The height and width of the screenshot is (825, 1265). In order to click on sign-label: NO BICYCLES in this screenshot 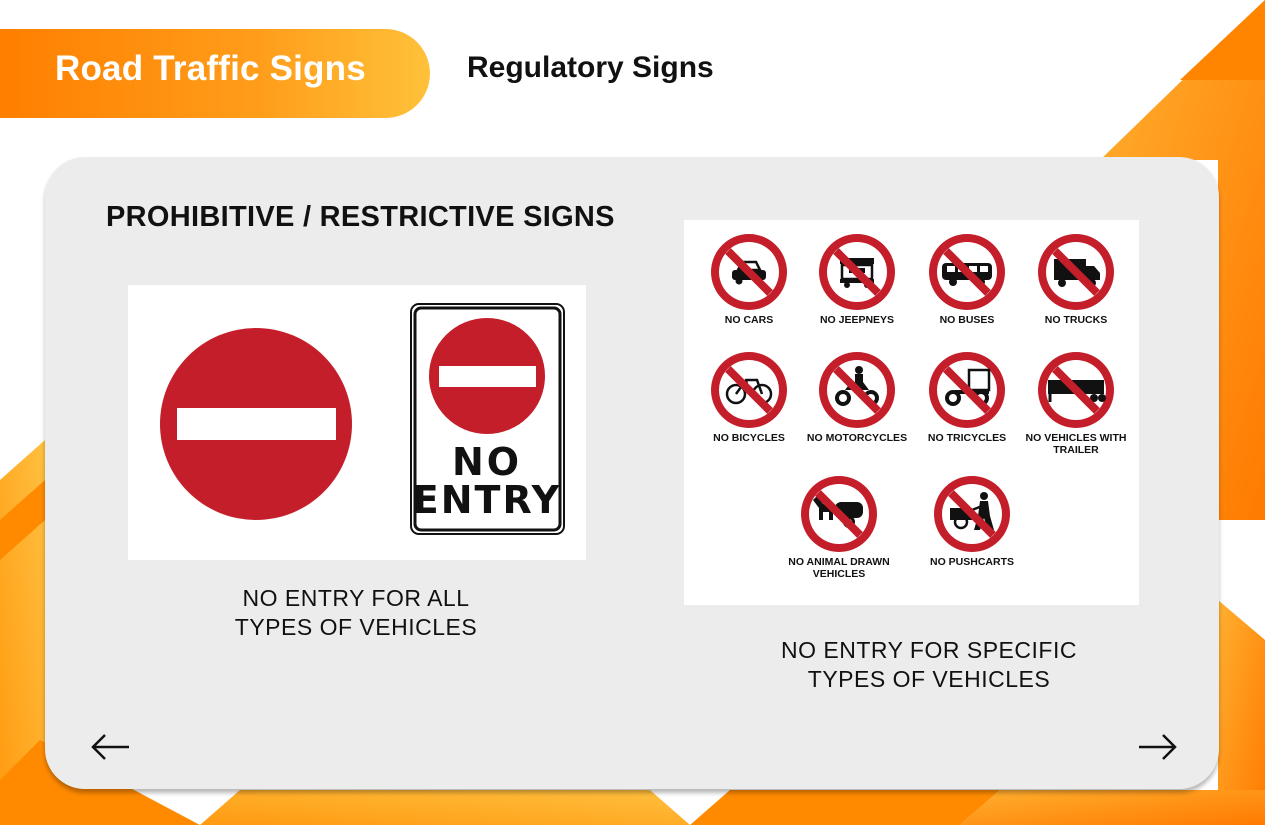, I will do `click(749, 438)`.